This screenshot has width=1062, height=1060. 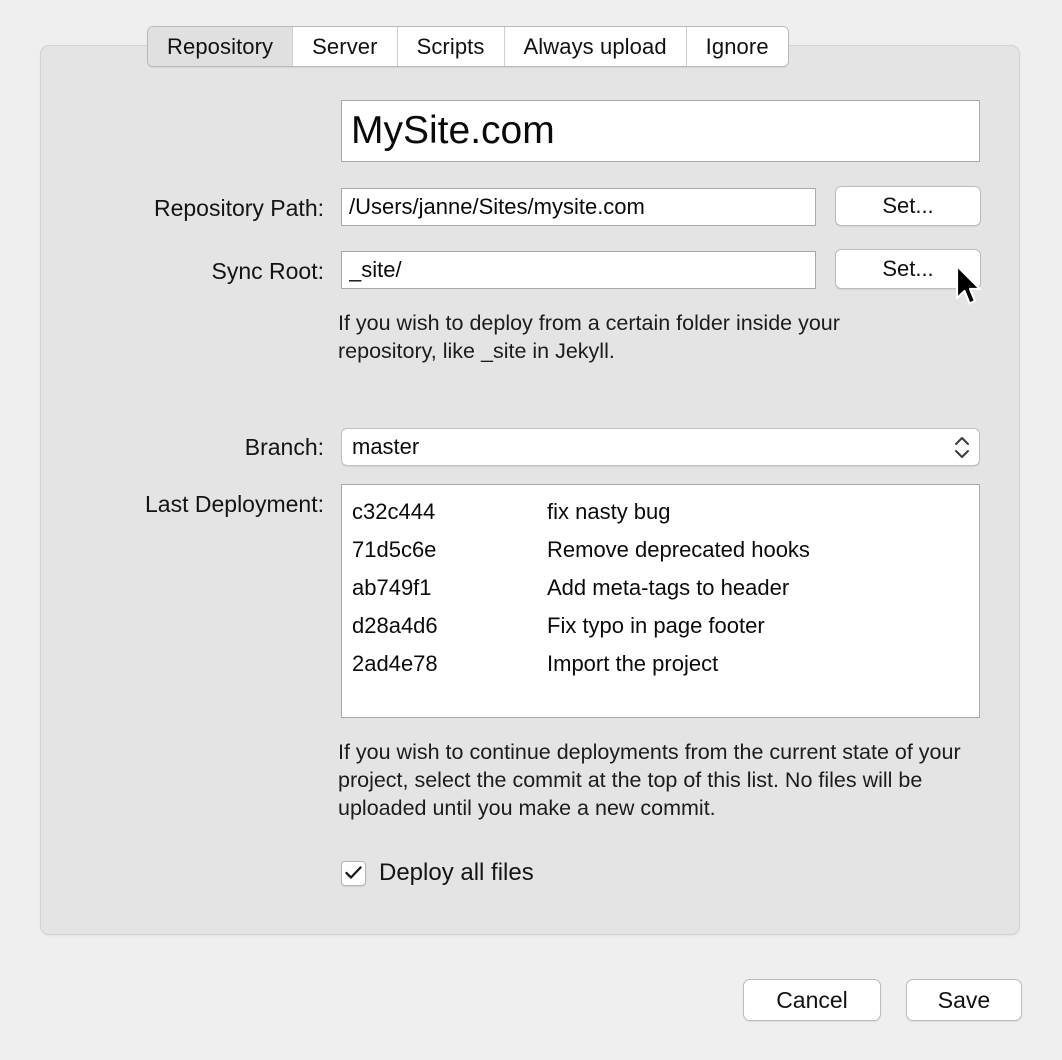 What do you see at coordinates (578, 207) in the screenshot?
I see `repository-path-input` at bounding box center [578, 207].